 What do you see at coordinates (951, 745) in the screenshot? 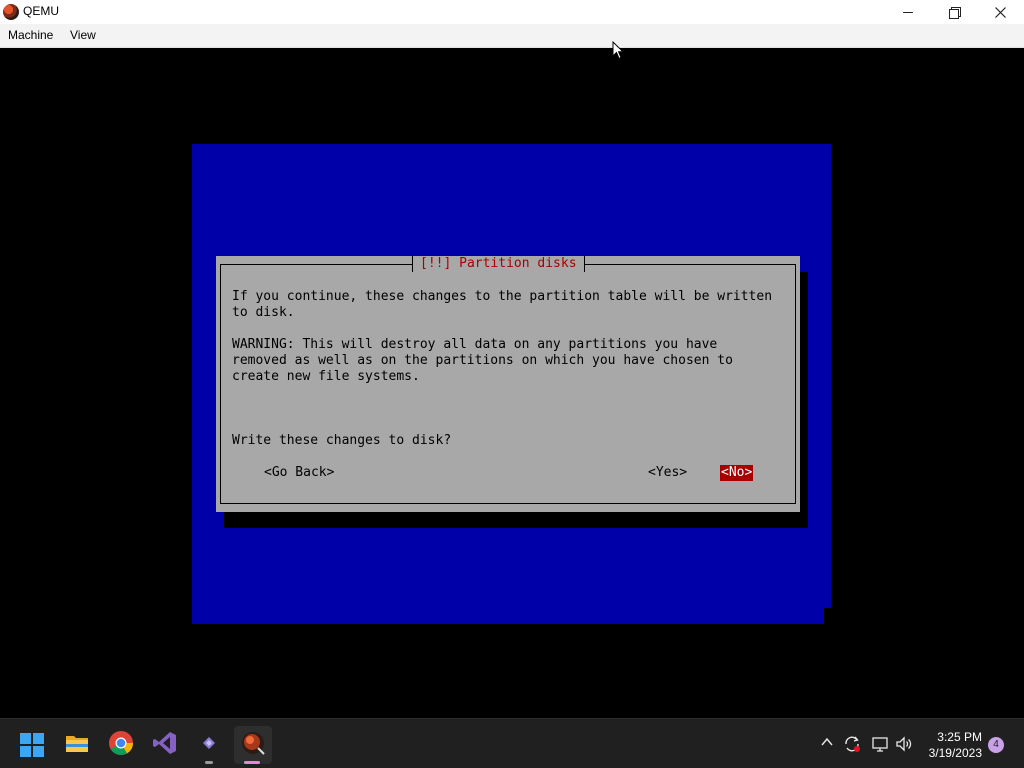
I see `clock: 3:25 PM 3/19/2023` at bounding box center [951, 745].